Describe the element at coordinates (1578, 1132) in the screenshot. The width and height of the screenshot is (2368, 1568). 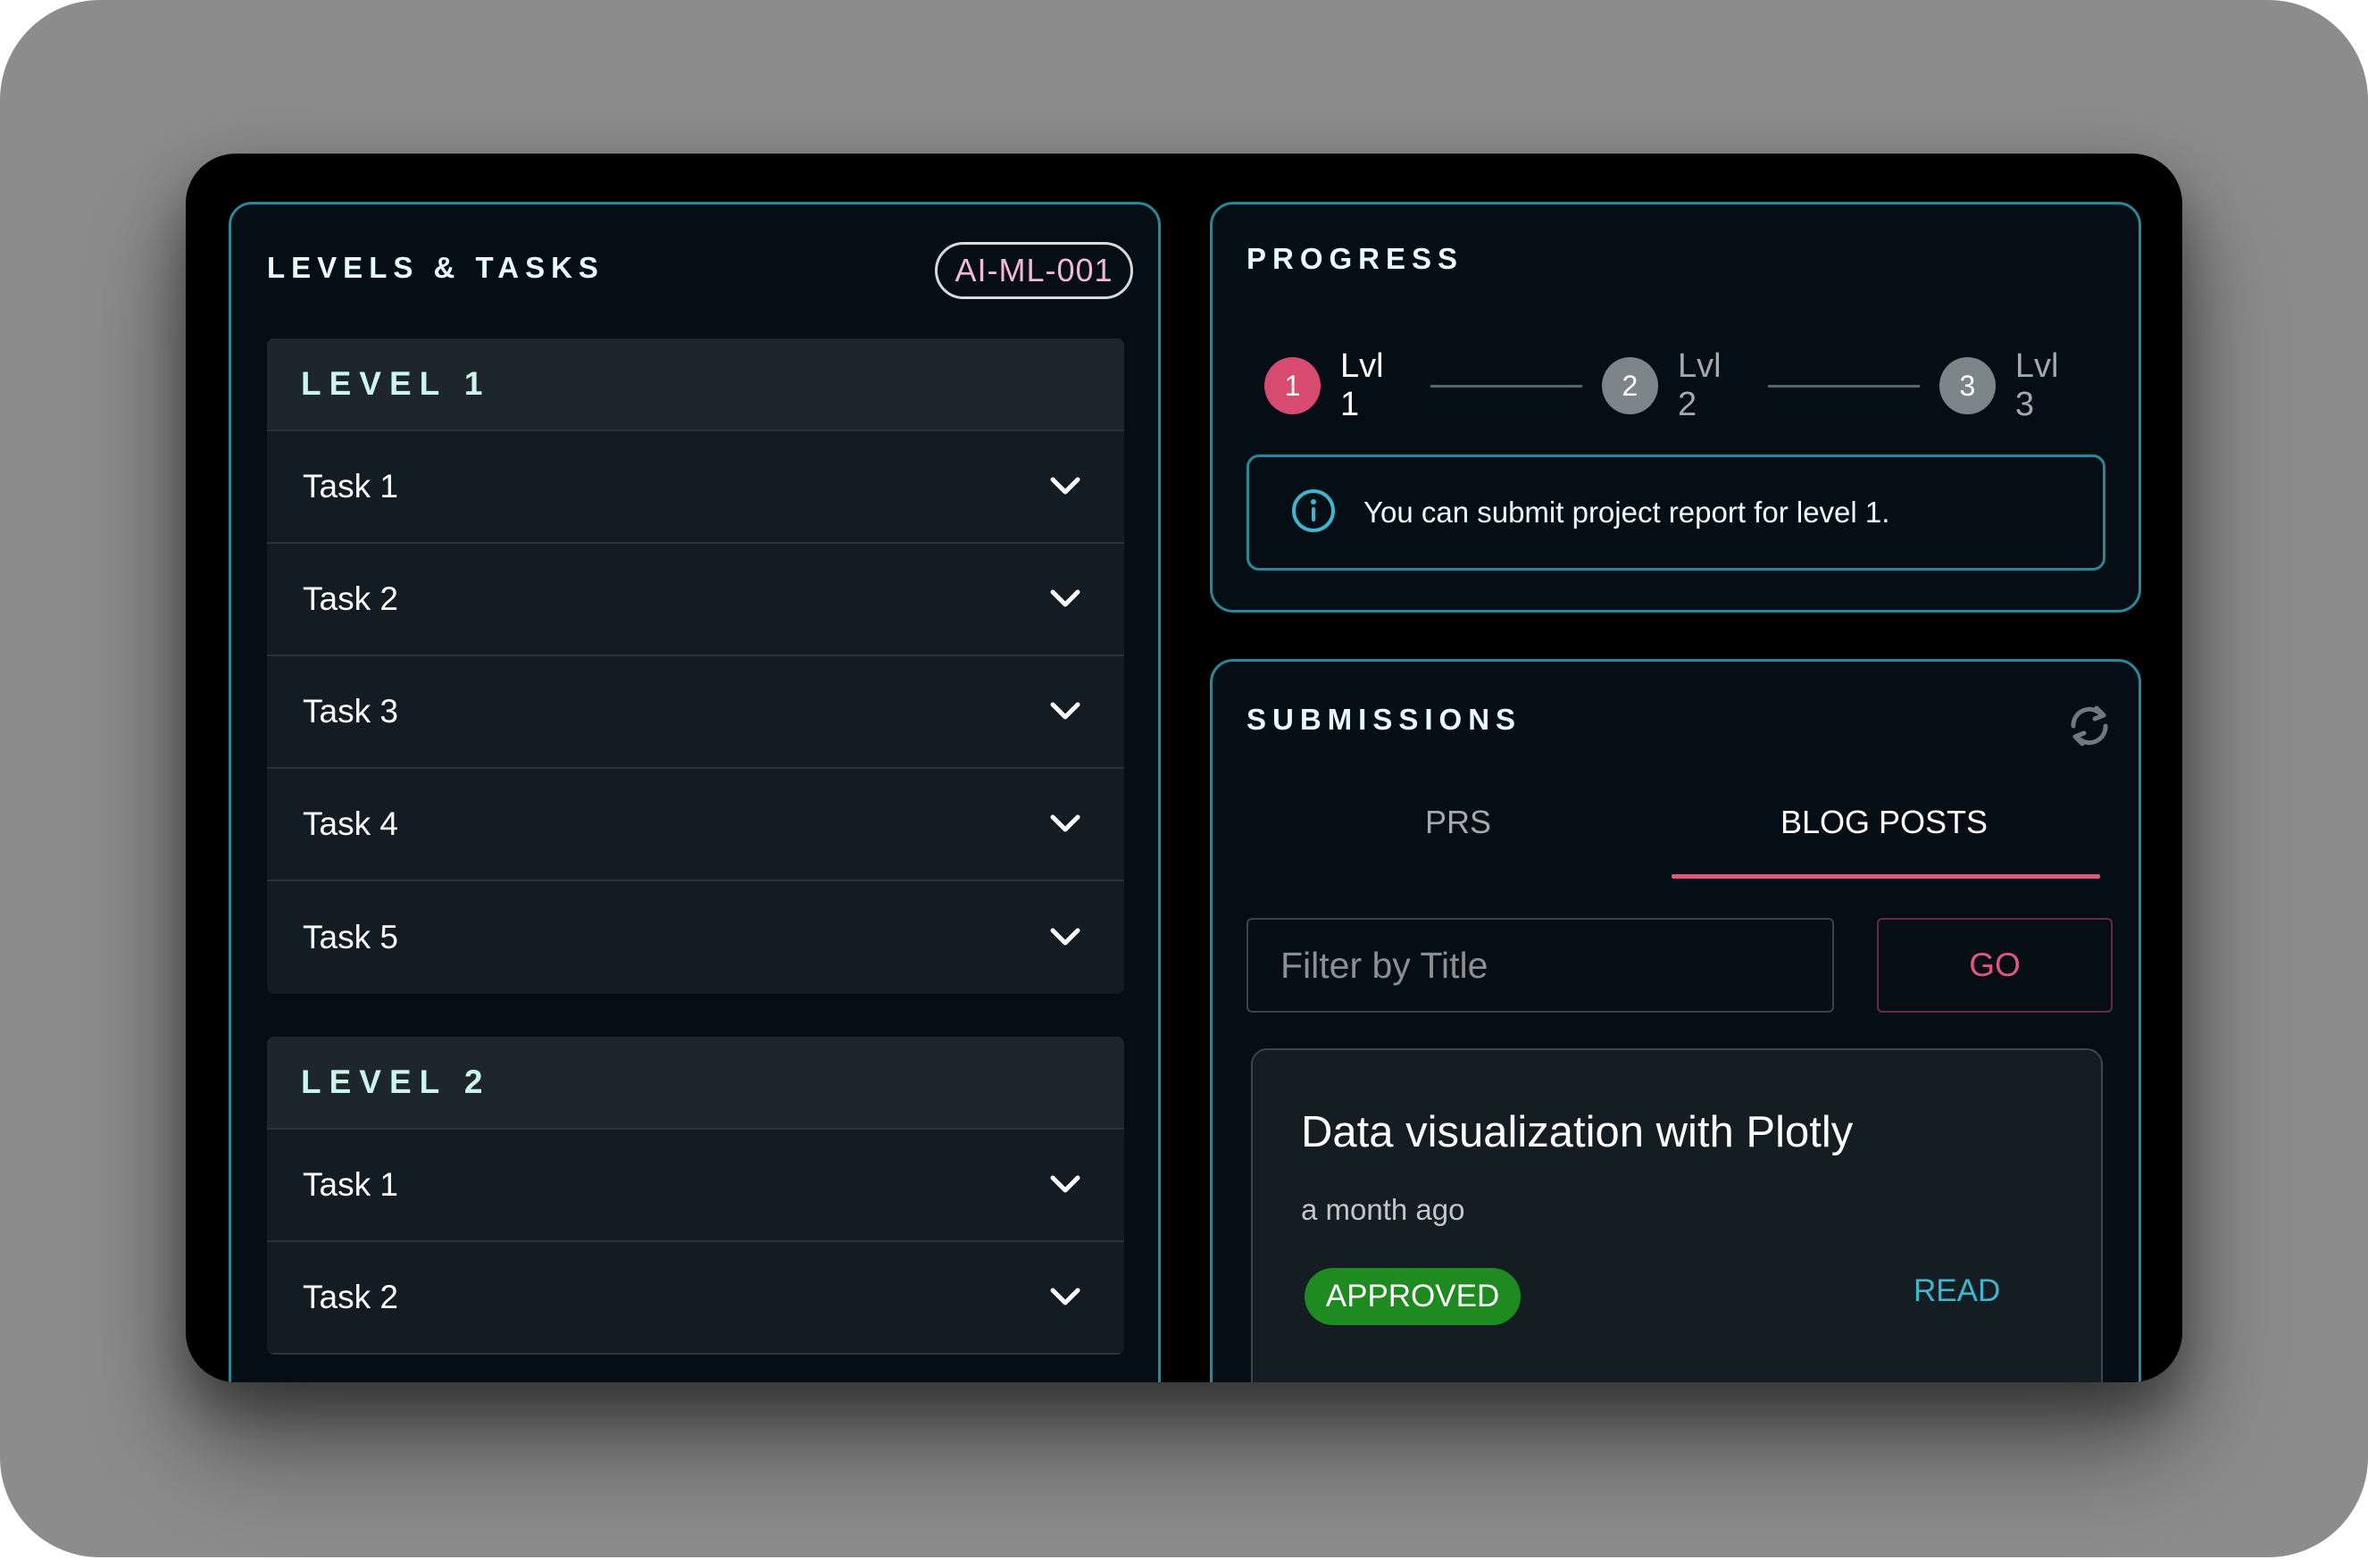
I see `post-title: Data visualization with Plotly` at that location.